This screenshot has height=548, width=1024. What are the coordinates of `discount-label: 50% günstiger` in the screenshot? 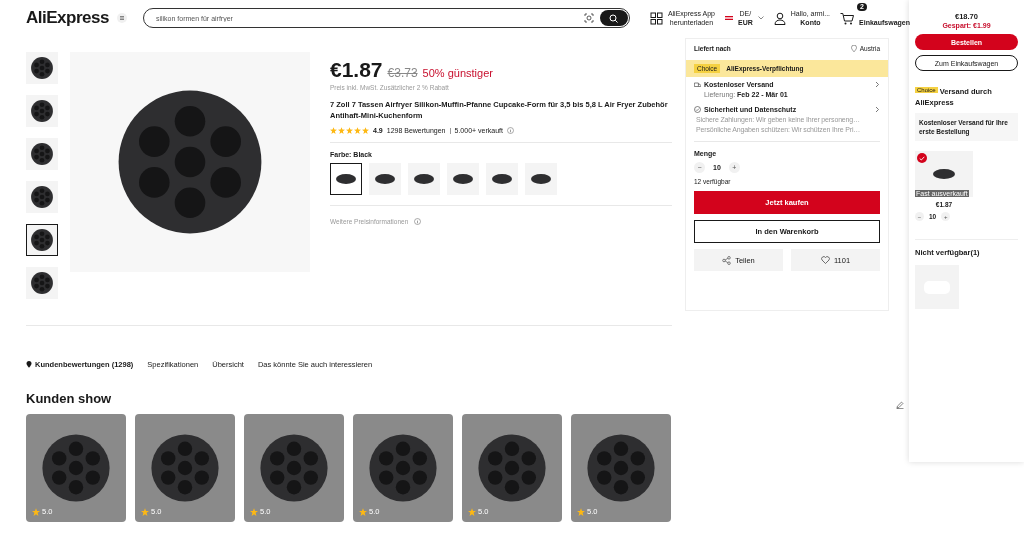 It's located at (457, 73).